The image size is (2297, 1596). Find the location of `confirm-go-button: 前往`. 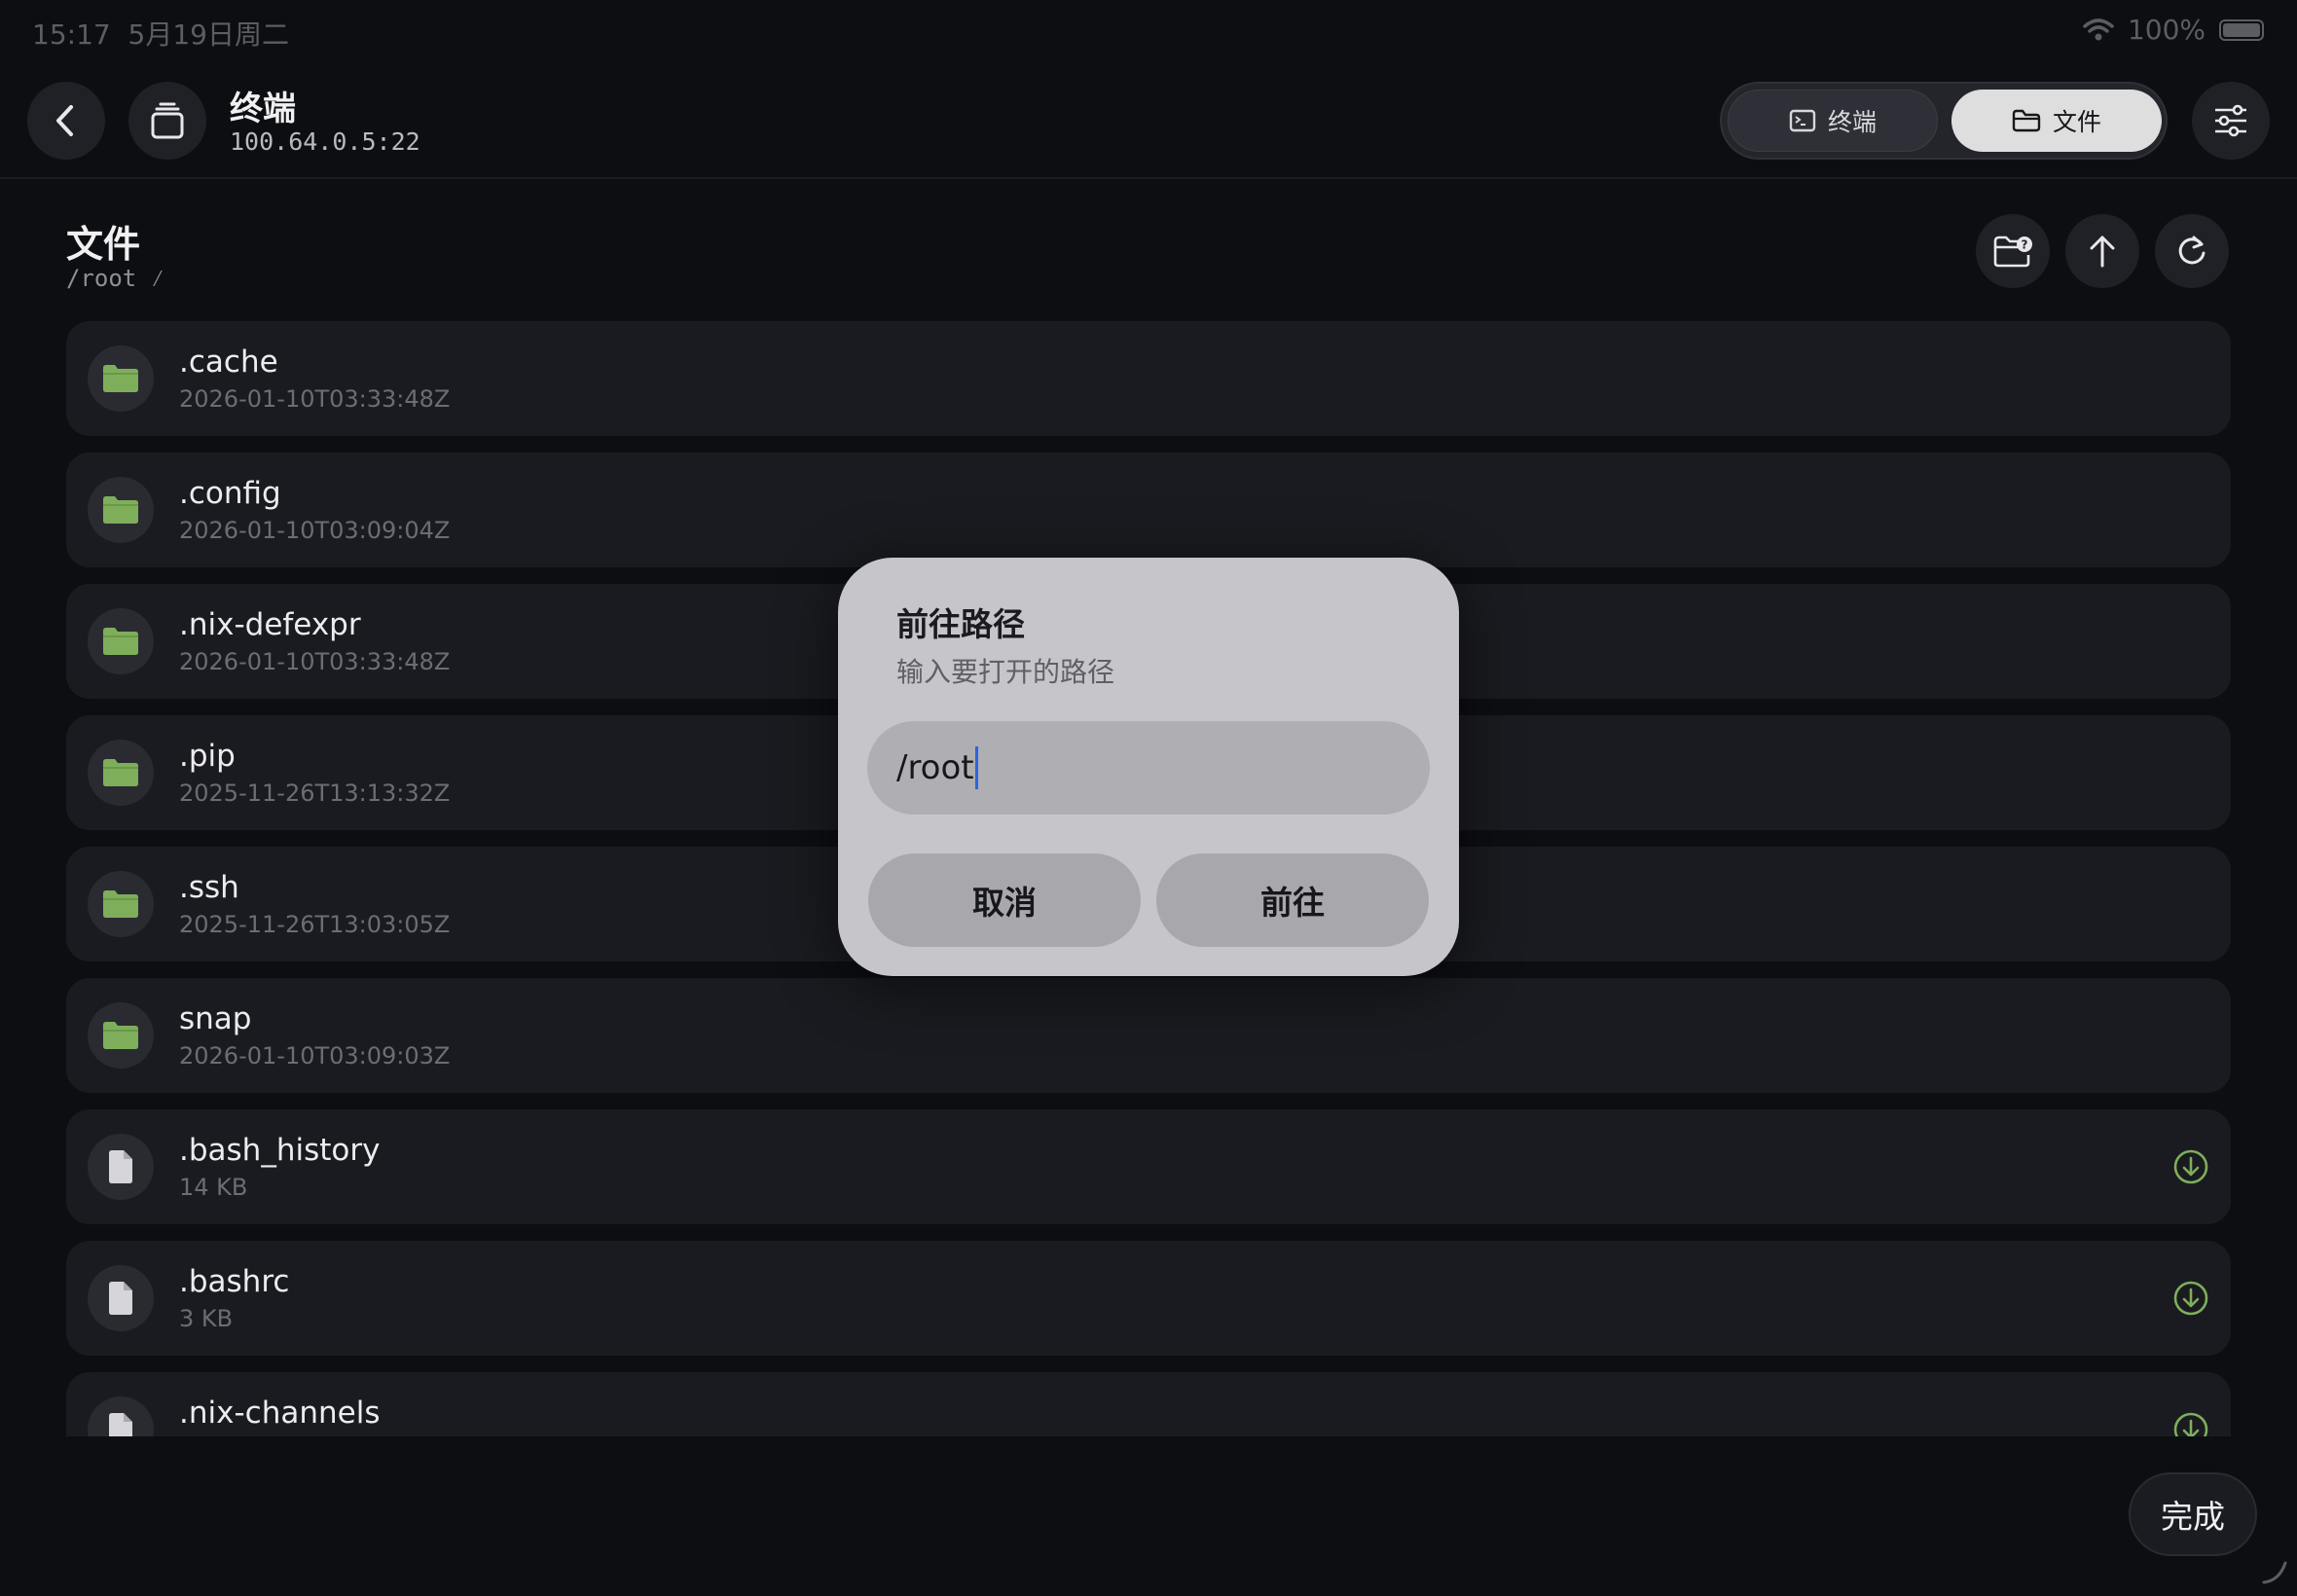

confirm-go-button: 前往 is located at coordinates (1292, 900).